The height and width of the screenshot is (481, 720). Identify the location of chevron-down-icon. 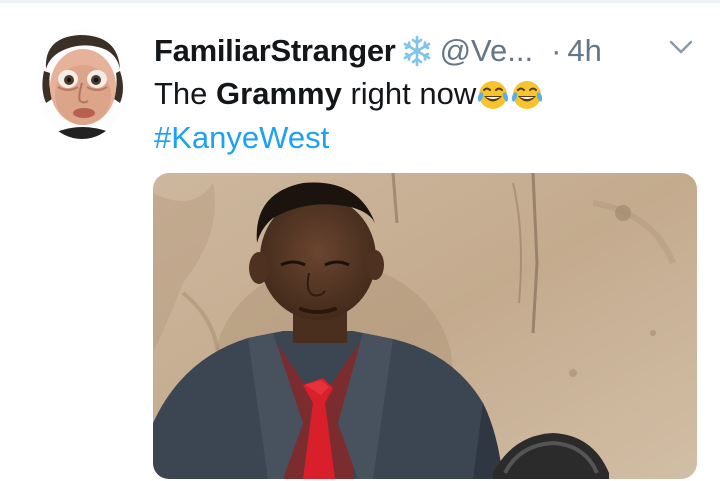
(681, 47).